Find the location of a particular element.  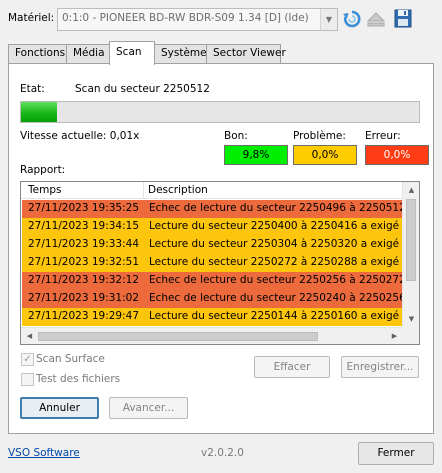

refresh-icon is located at coordinates (352, 19).